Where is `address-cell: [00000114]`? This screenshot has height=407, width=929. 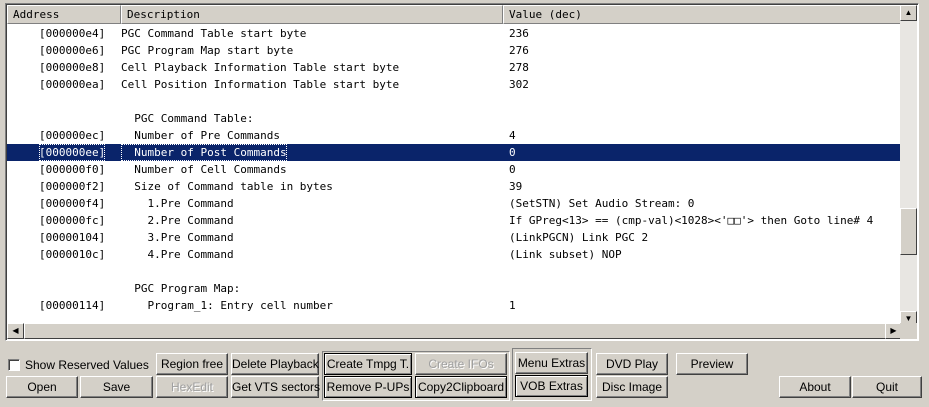 address-cell: [00000114] is located at coordinates (72, 305).